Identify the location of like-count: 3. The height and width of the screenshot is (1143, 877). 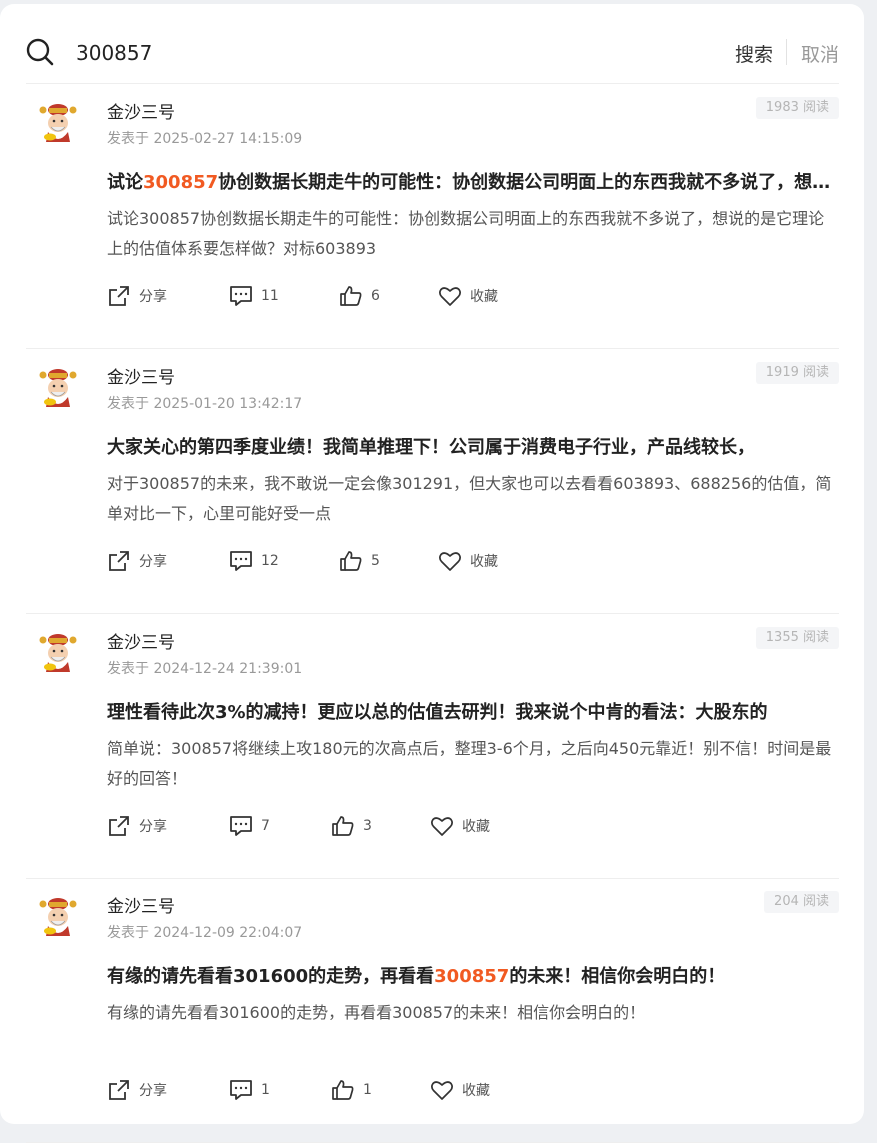
(367, 826).